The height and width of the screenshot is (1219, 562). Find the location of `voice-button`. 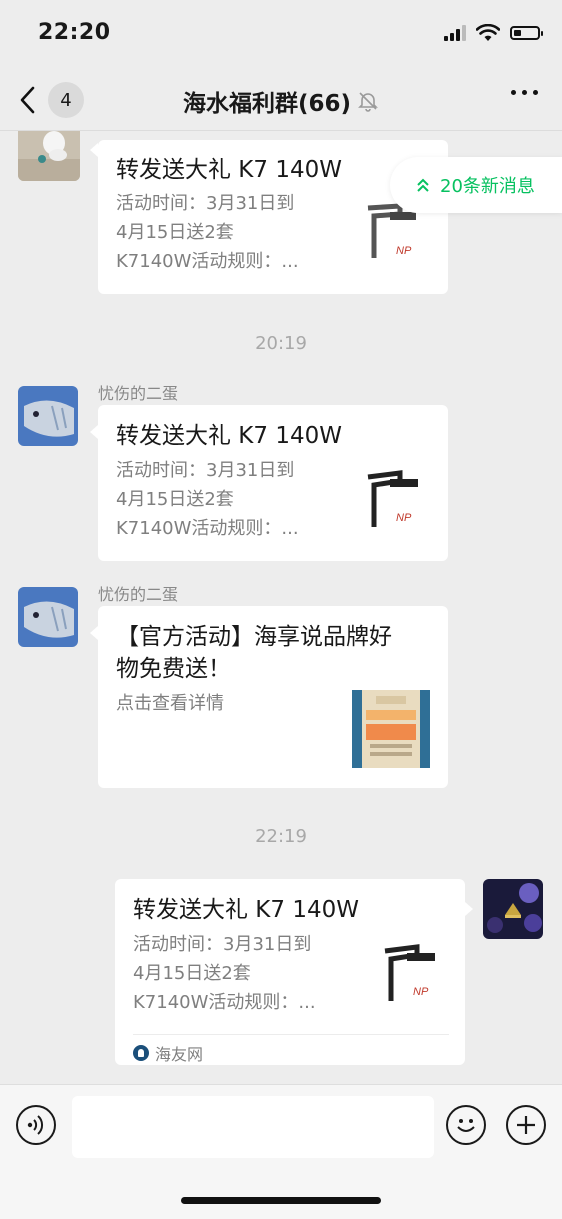

voice-button is located at coordinates (36, 1125).